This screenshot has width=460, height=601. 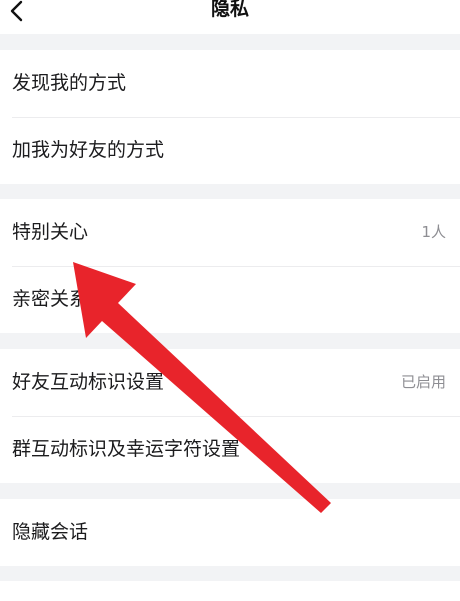 I want to click on row-group-interaction-mark: 群互动标识及幸运字符设置, so click(x=230, y=449).